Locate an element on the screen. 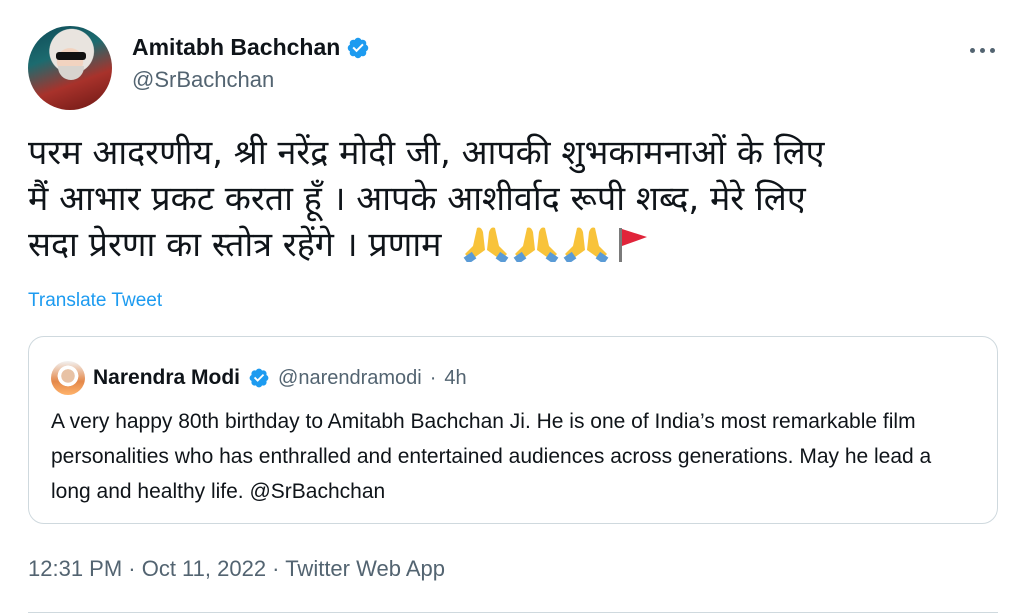 This screenshot has height=615, width=1024. quoted-author-handle: @narendramodi is located at coordinates (350, 377).